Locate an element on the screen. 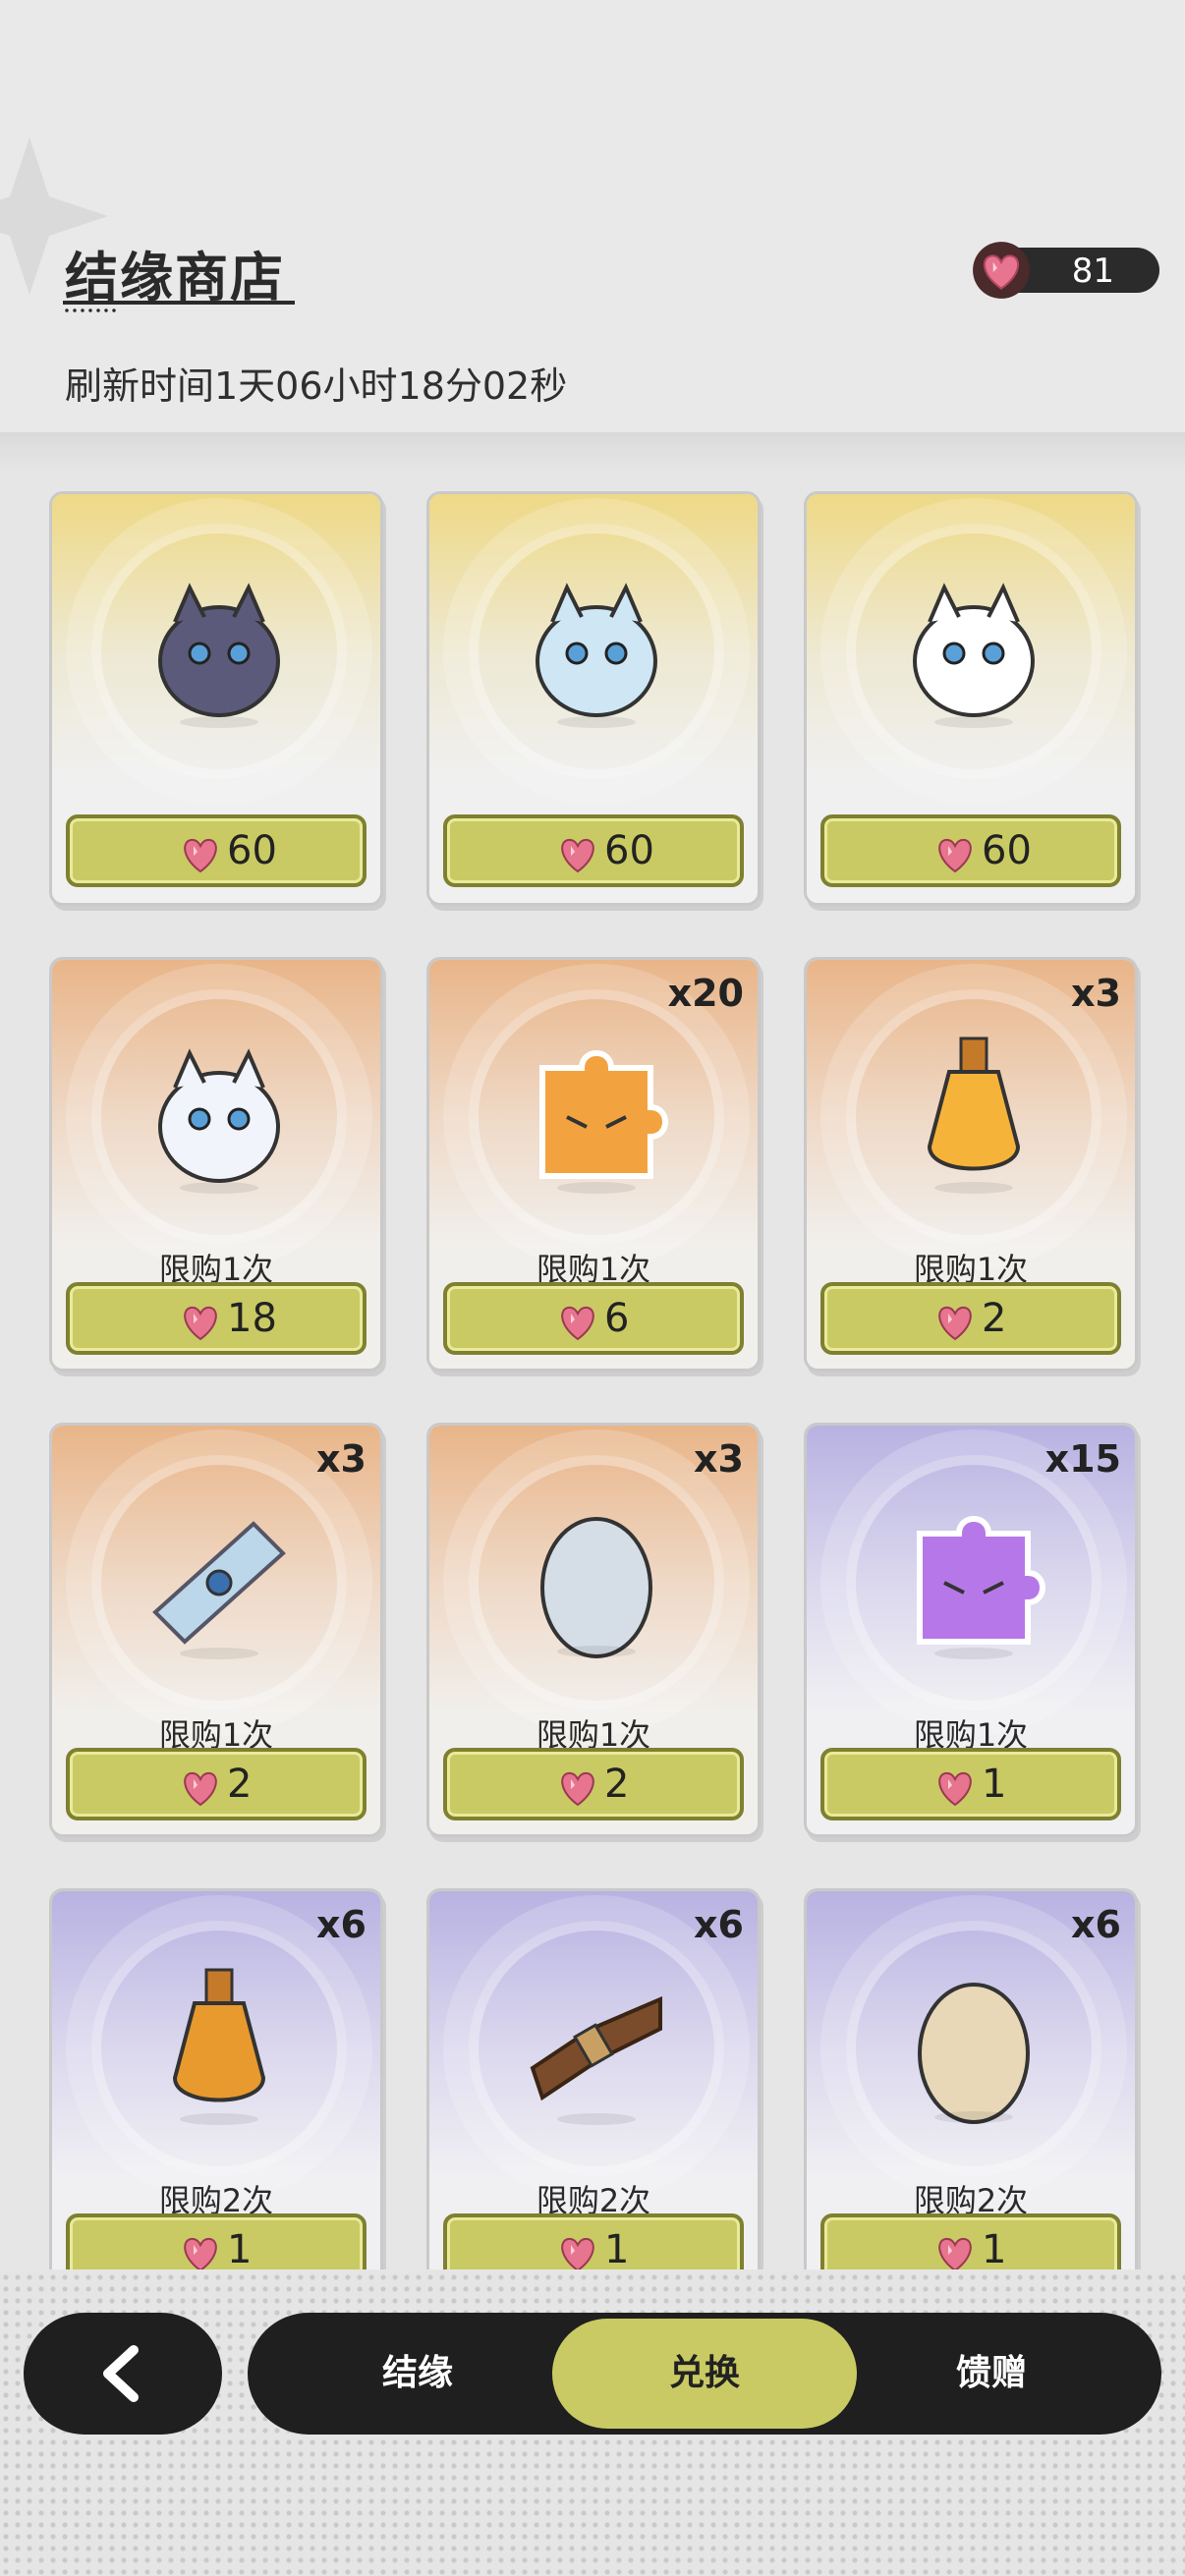  plain-egg-icon is located at coordinates (974, 2043).